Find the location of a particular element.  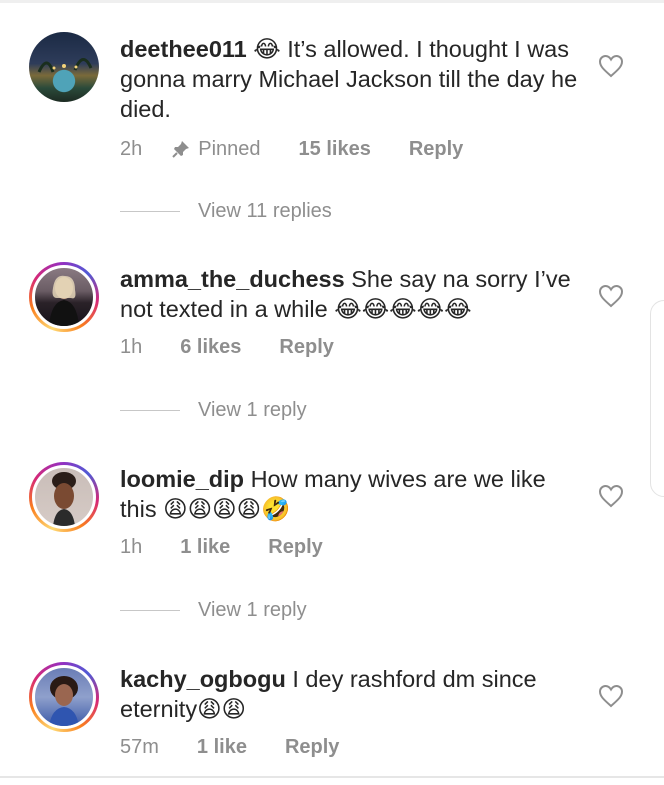

comment-meta: 2h Pinned 15 likes Reply is located at coordinates (291, 149).